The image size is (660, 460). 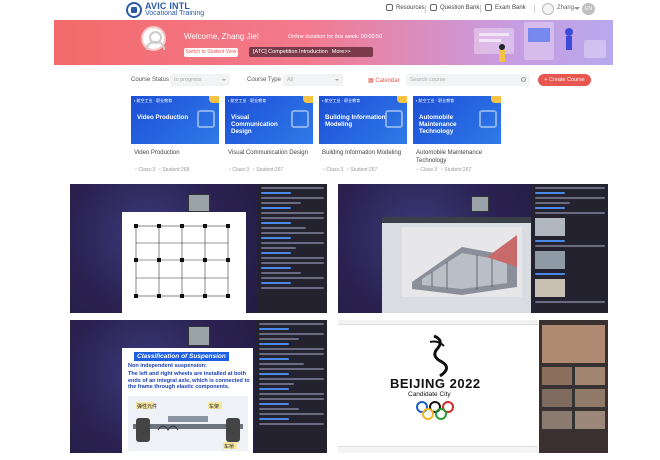 I want to click on live-class-screenshot-3d-model, so click(x=473, y=248).